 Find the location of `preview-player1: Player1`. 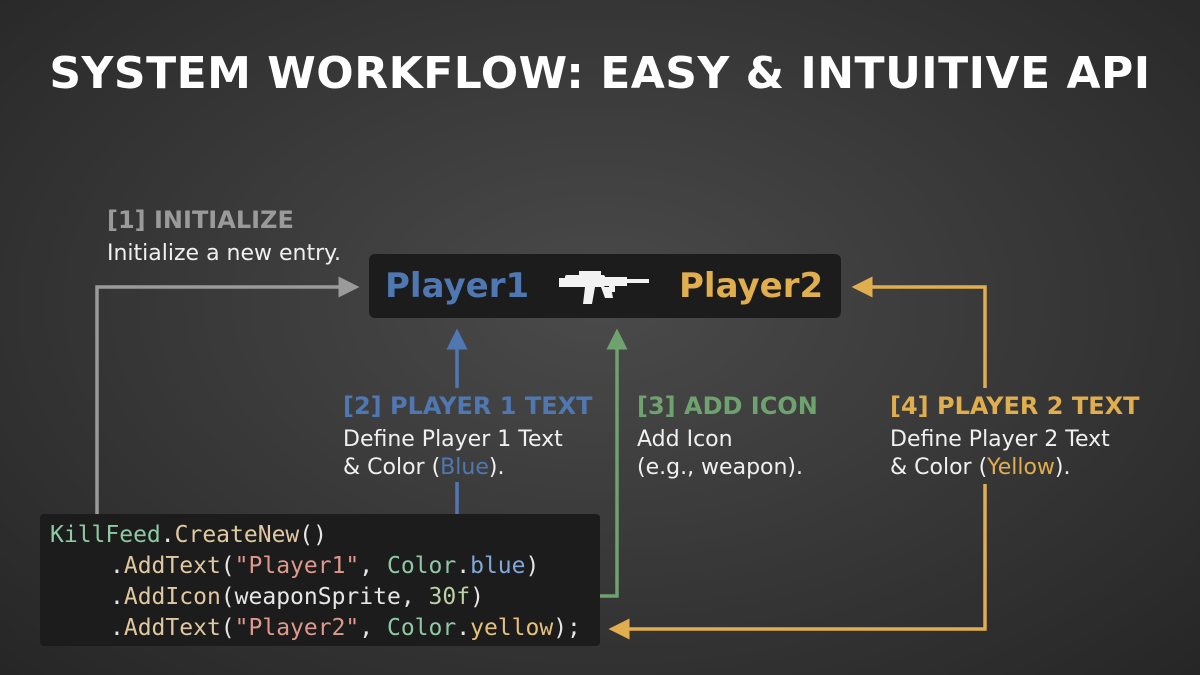

preview-player1: Player1 is located at coordinates (457, 286).